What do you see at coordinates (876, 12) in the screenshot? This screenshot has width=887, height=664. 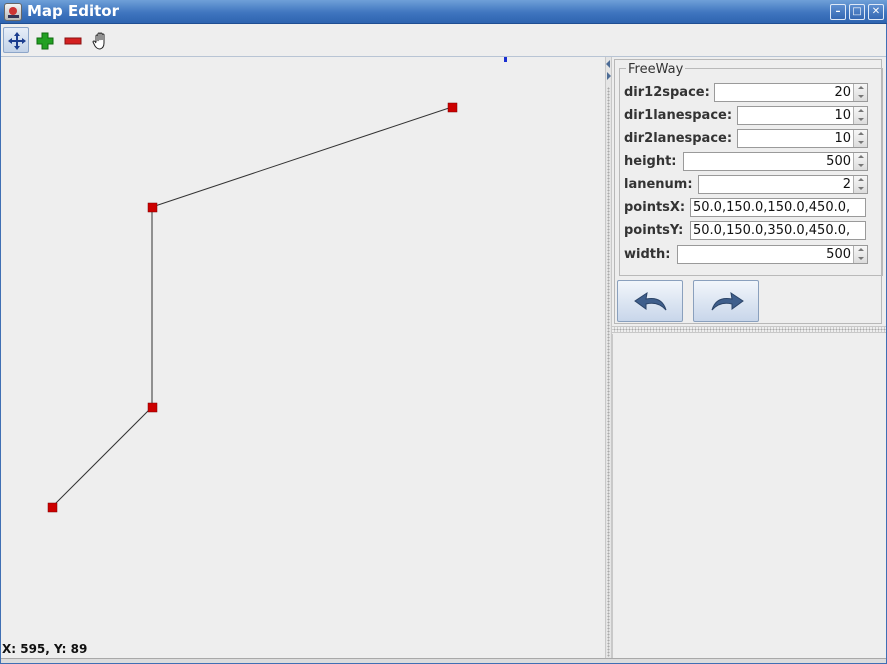 I see `close-button: ✕` at bounding box center [876, 12].